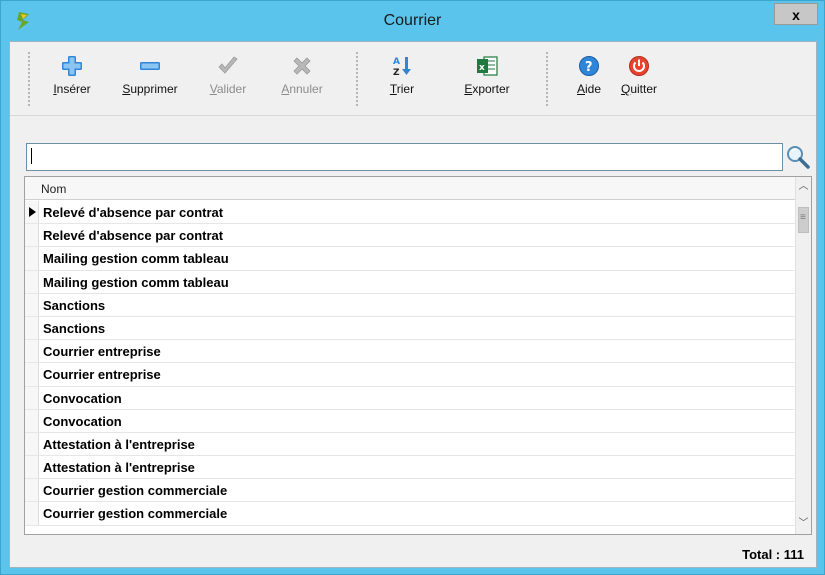 The height and width of the screenshot is (575, 825). Describe the element at coordinates (228, 65) in the screenshot. I see `checkmark-icon` at that location.